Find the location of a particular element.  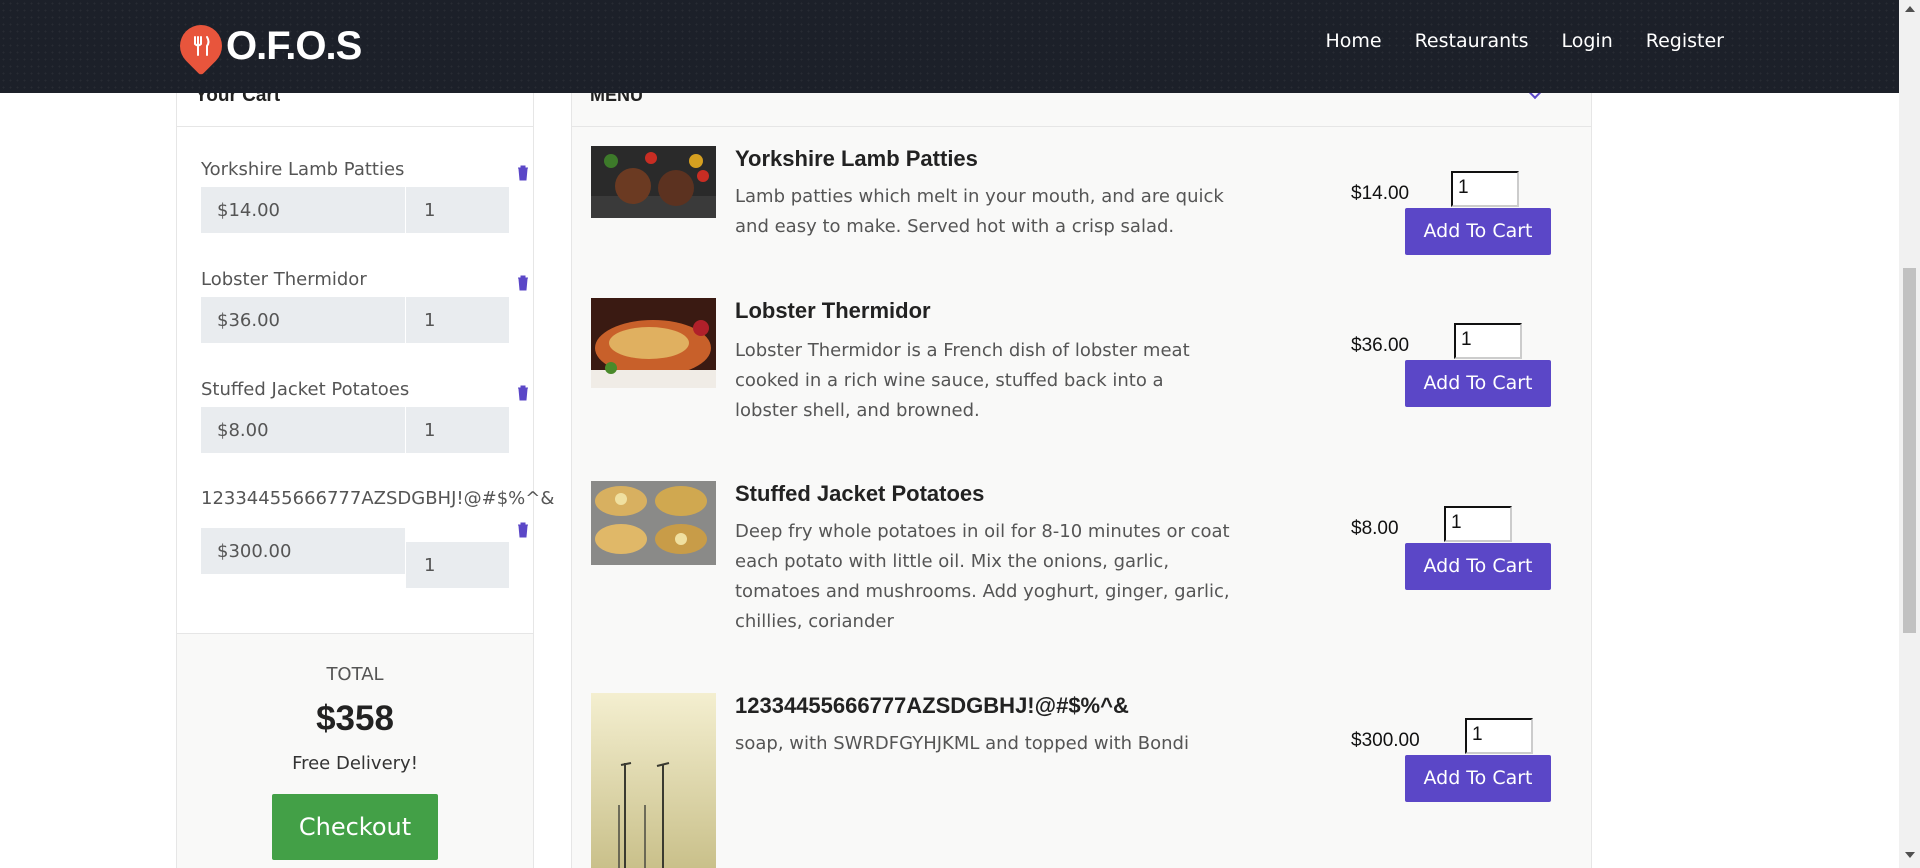

menu-item-price: $14.00 is located at coordinates (1380, 193).